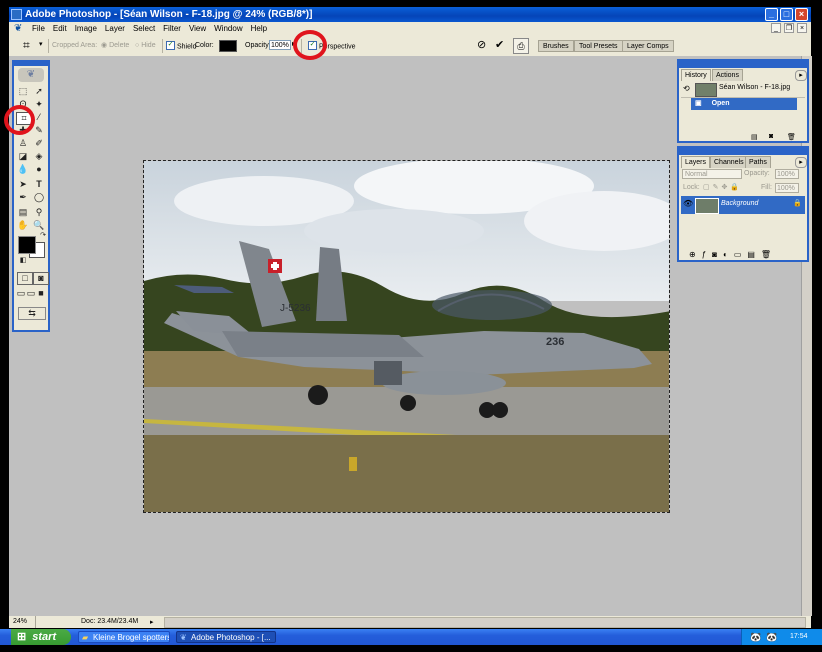  What do you see at coordinates (696, 75) in the screenshot?
I see `tab-history: History` at bounding box center [696, 75].